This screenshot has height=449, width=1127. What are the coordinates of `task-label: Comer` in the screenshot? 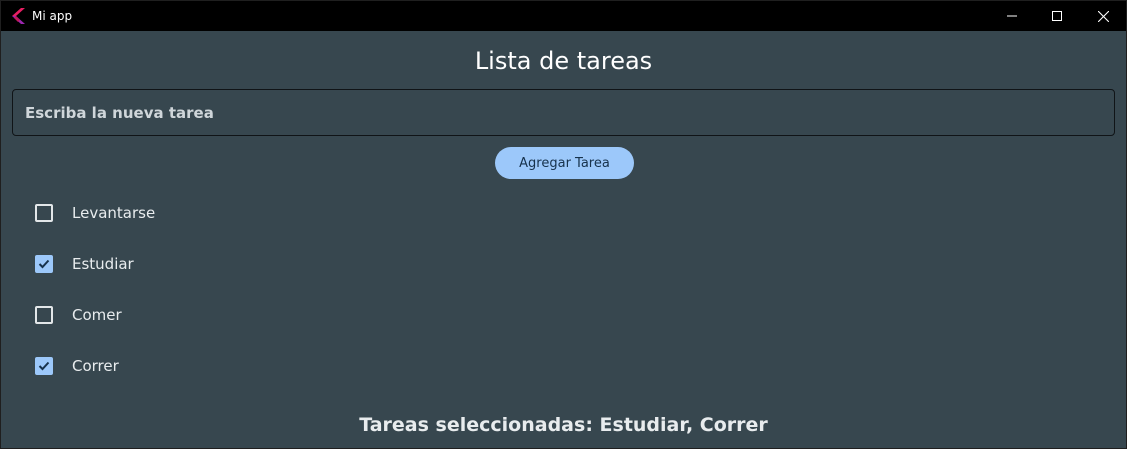 It's located at (97, 315).